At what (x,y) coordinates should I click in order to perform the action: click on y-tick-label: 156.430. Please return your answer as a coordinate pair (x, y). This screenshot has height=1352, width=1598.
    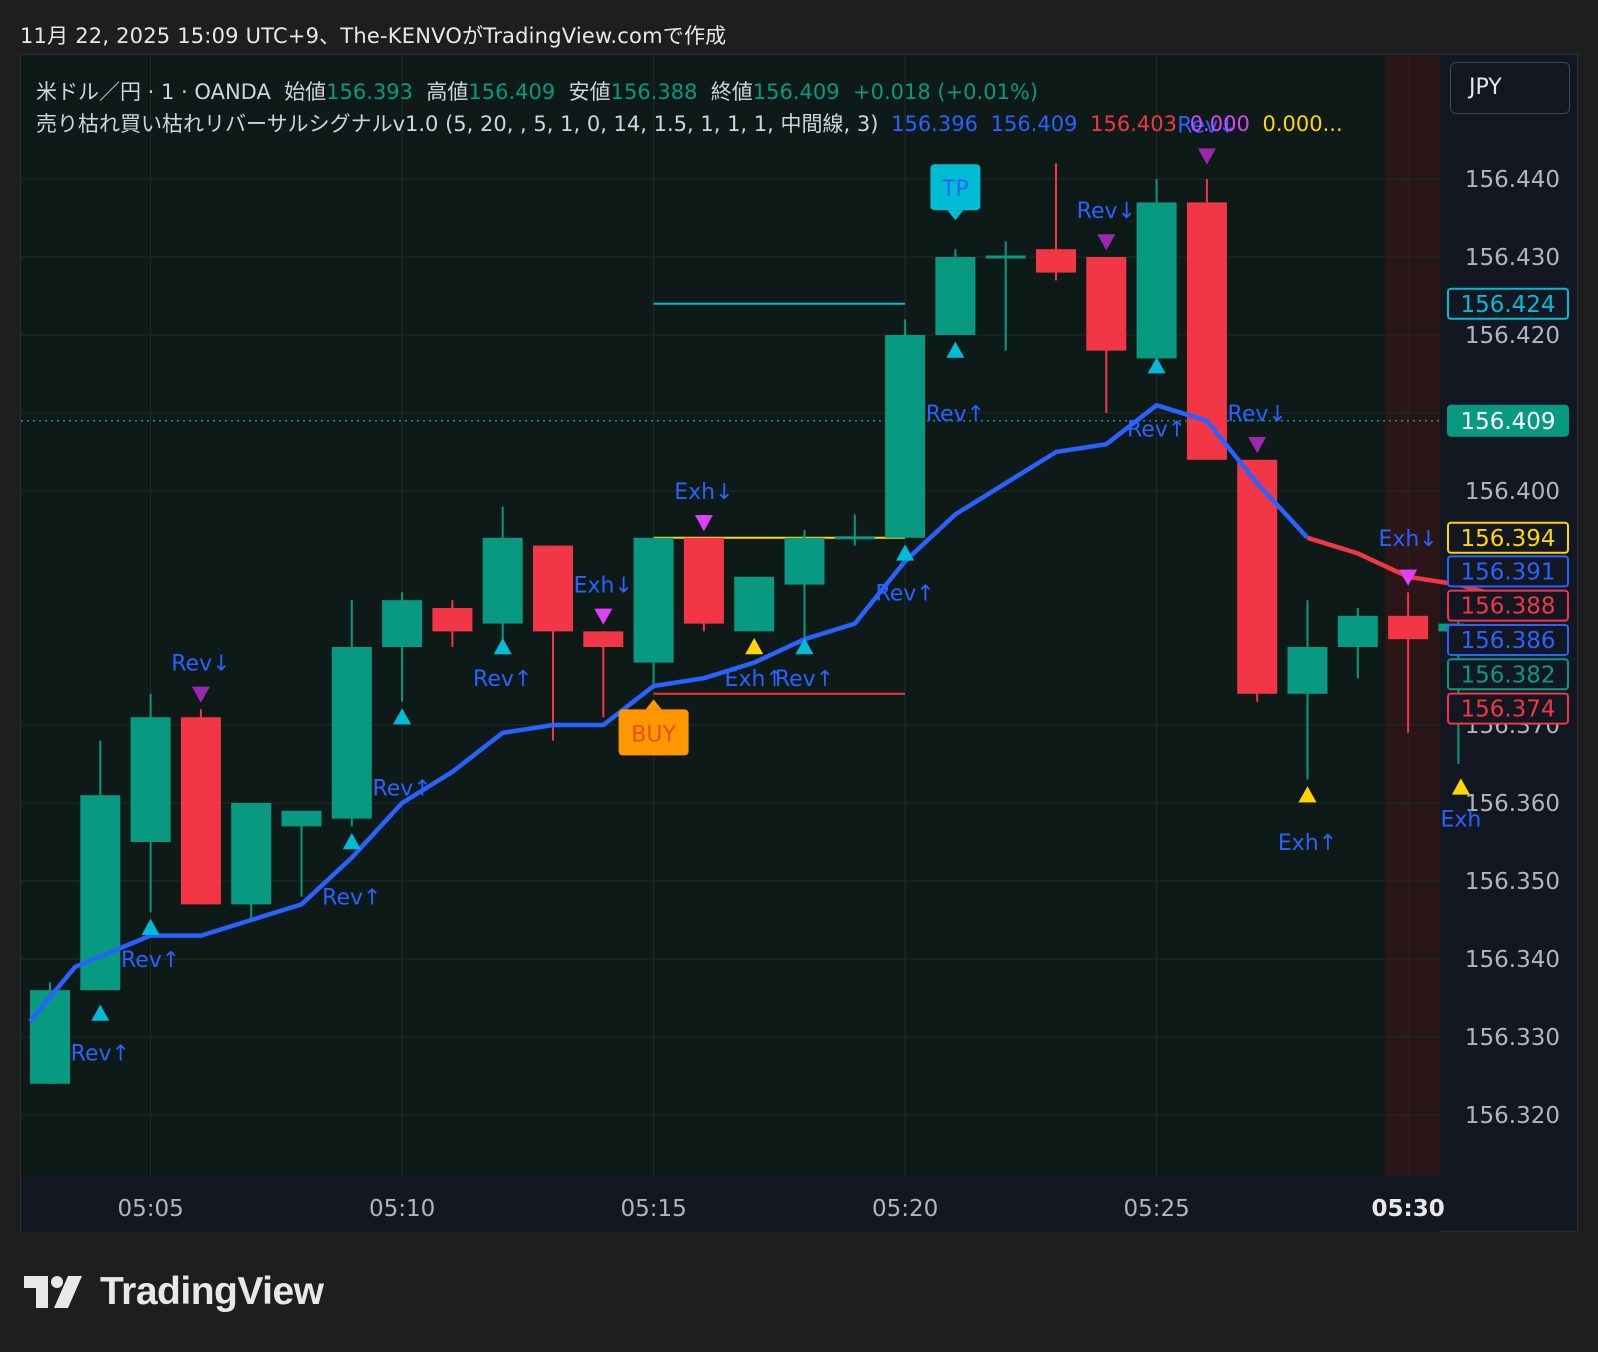
    Looking at the image, I should click on (1512, 258).